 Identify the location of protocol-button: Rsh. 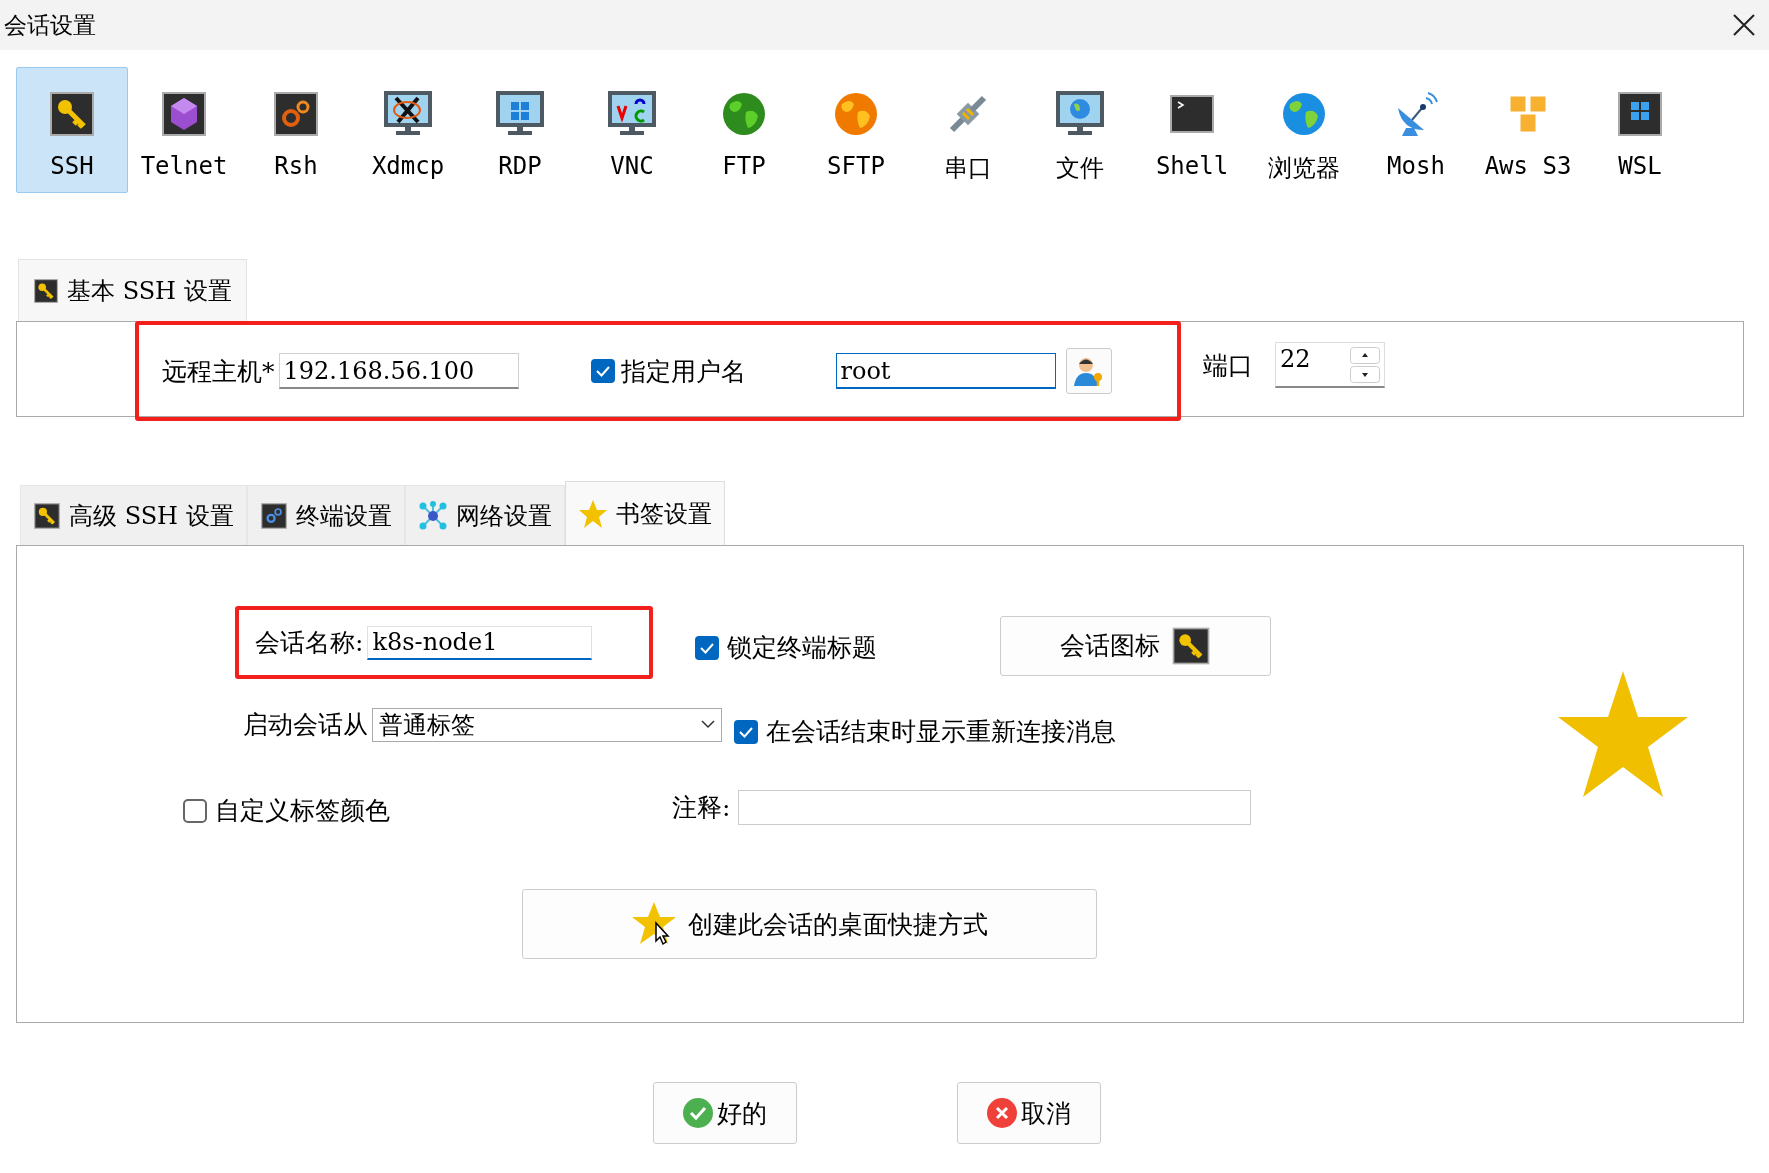
(296, 130).